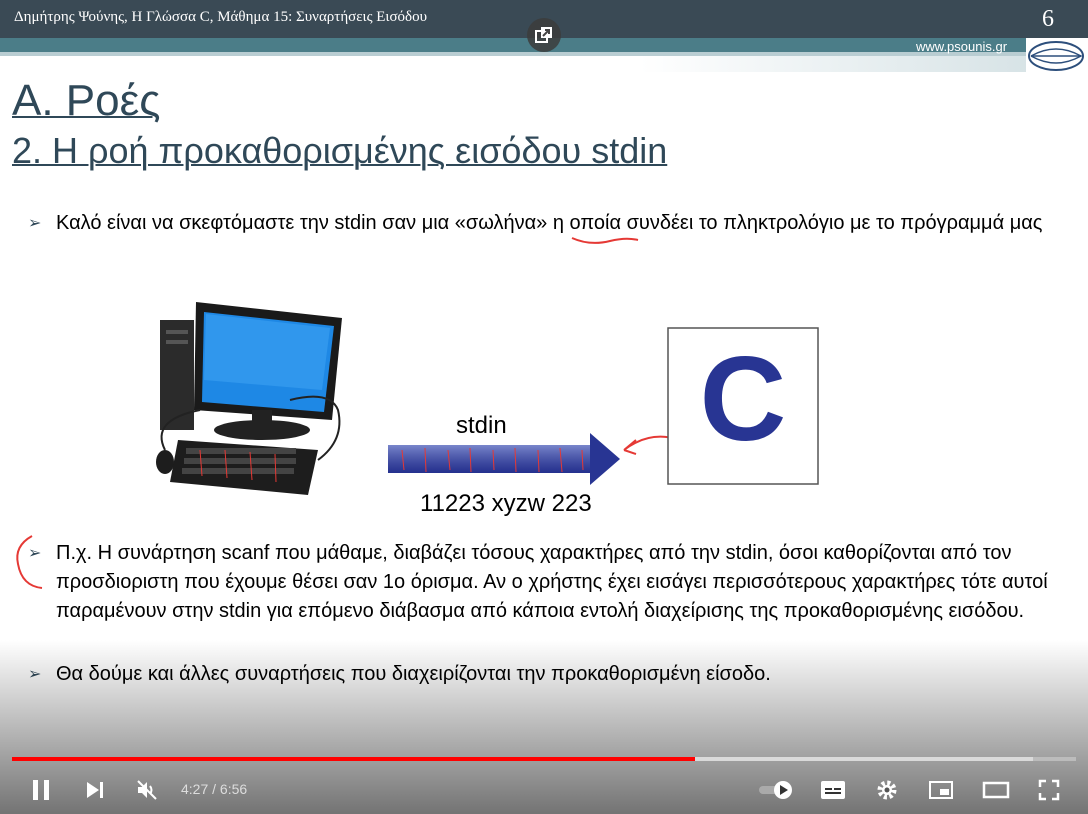 Image resolution: width=1088 pixels, height=814 pixels. Describe the element at coordinates (515, 45) in the screenshot. I see `header-accent-strip` at that location.